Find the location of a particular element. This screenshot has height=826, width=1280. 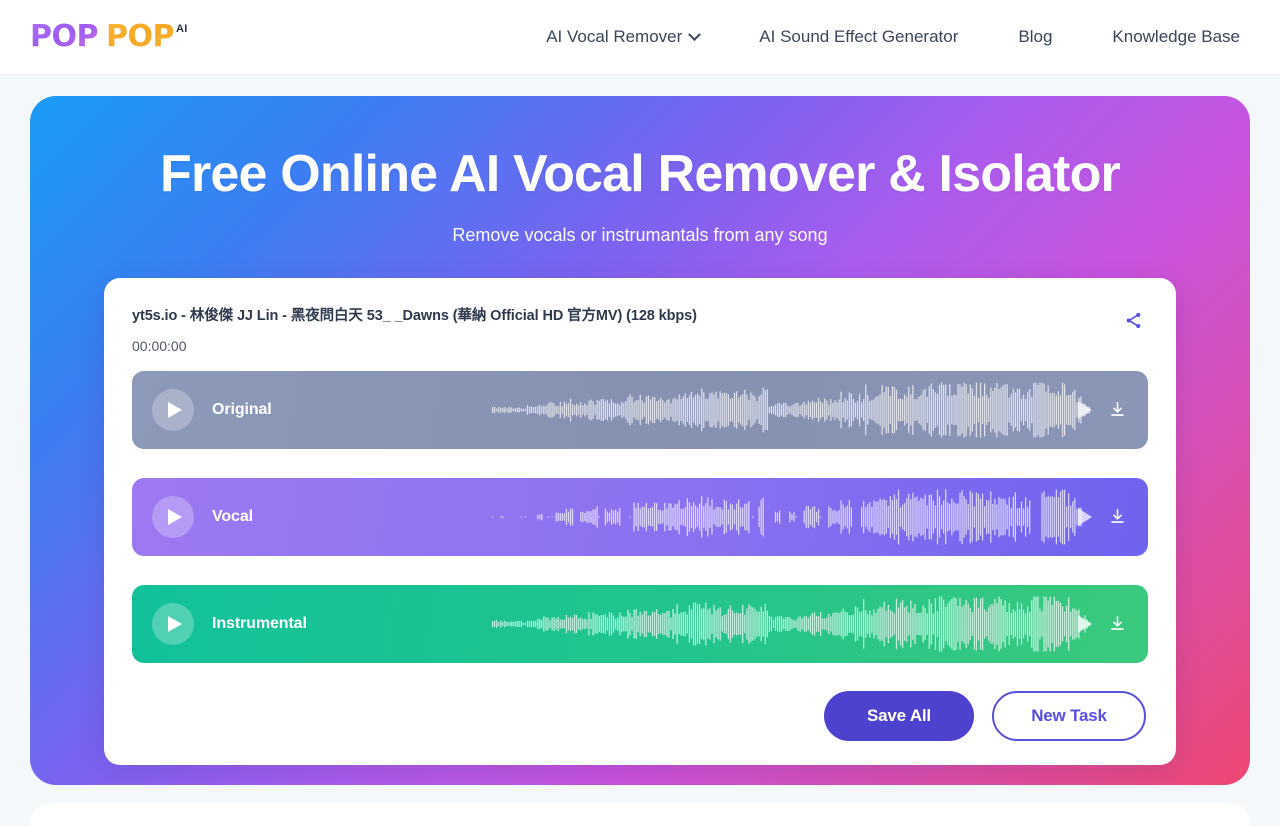

track-row-vocal: Vocal is located at coordinates (640, 516).